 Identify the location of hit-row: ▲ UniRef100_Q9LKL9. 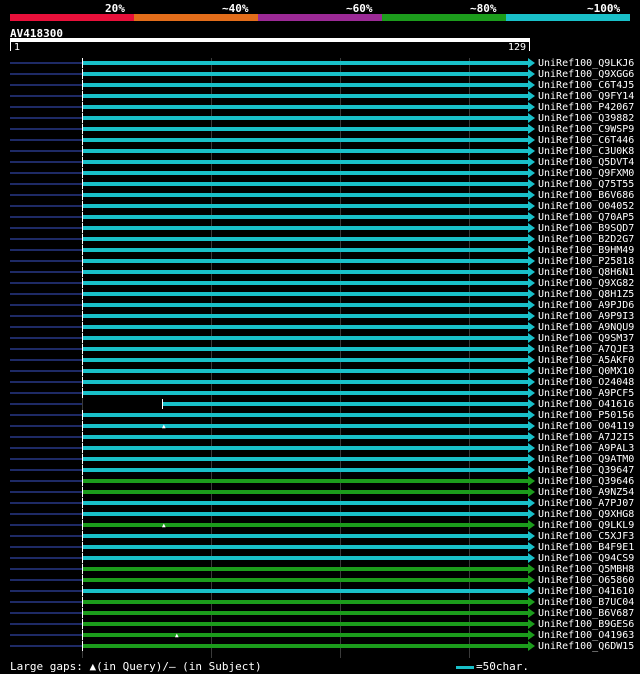
(320, 525).